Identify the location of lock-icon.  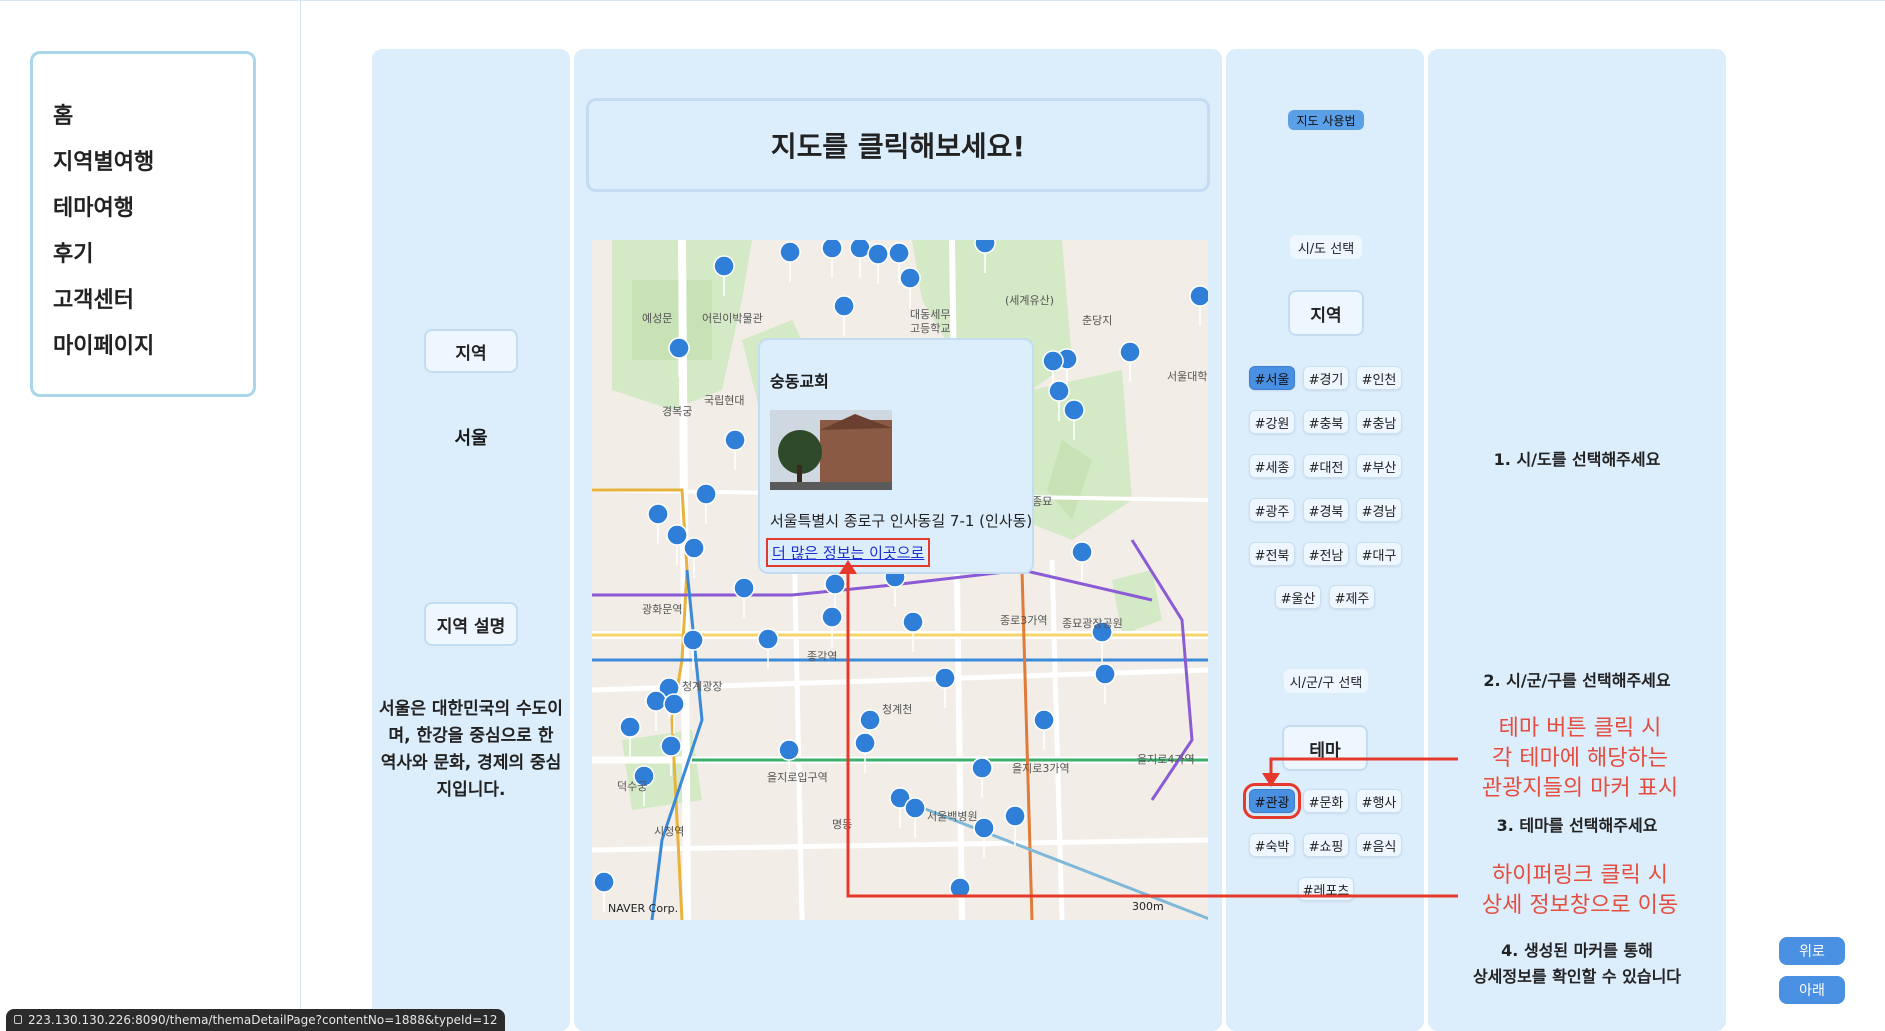
(18, 1019).